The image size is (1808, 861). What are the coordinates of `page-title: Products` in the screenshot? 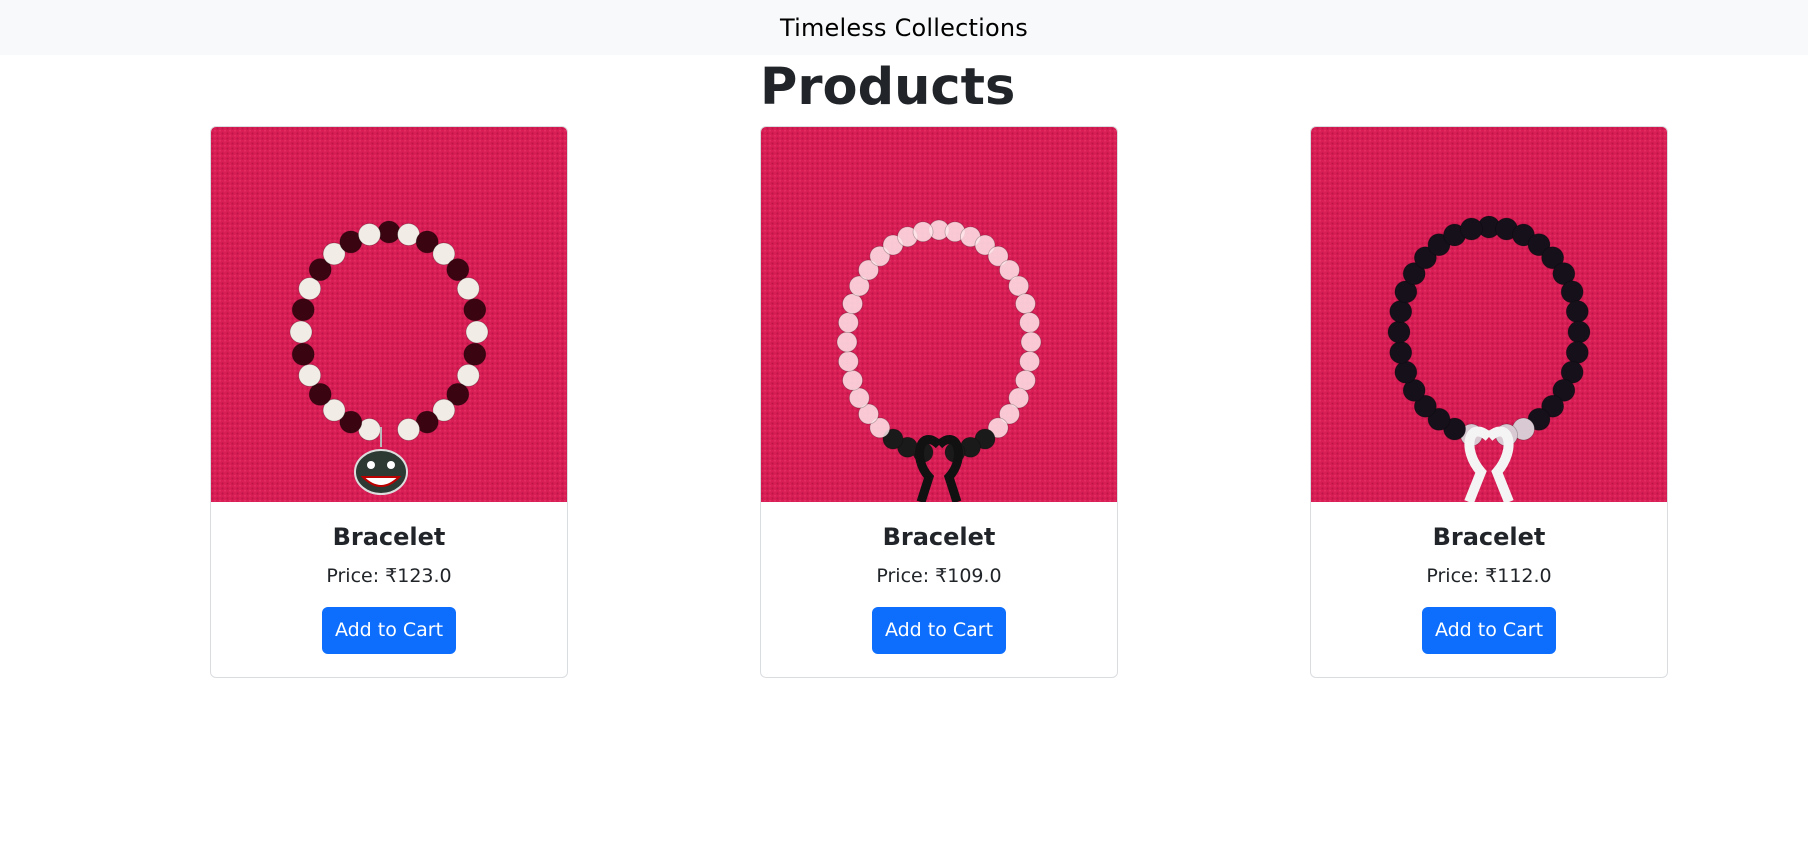 It's located at (888, 87).